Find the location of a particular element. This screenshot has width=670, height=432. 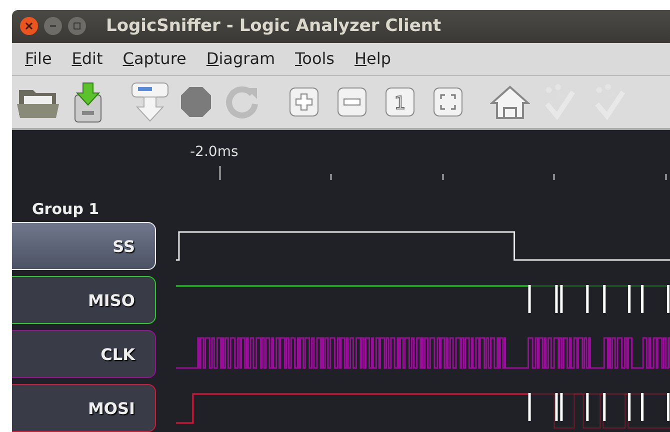

window-title: LogicSniffer - Logic Analyzer Client is located at coordinates (274, 26).